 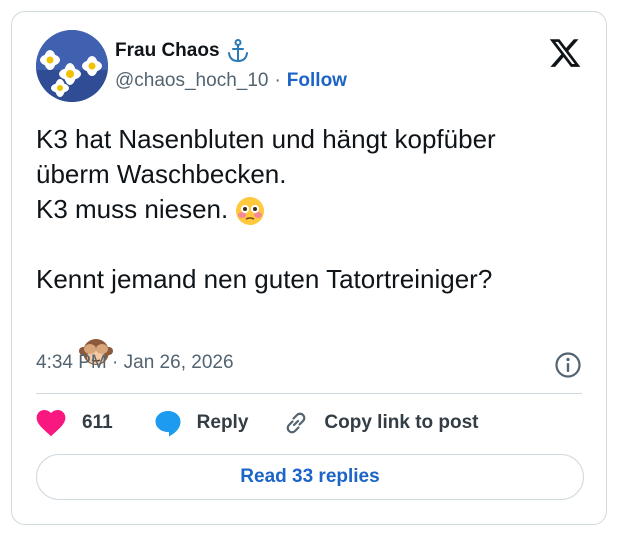 What do you see at coordinates (191, 81) in the screenshot?
I see `author-handle: @chaos_hoch_10` at bounding box center [191, 81].